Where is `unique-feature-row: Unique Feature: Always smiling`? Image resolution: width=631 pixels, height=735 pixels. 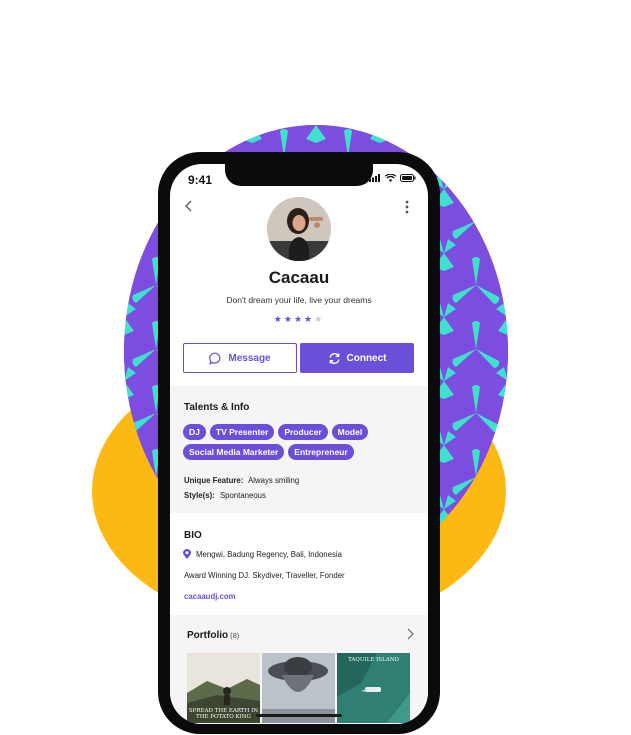 unique-feature-row: Unique Feature: Always smiling is located at coordinates (241, 480).